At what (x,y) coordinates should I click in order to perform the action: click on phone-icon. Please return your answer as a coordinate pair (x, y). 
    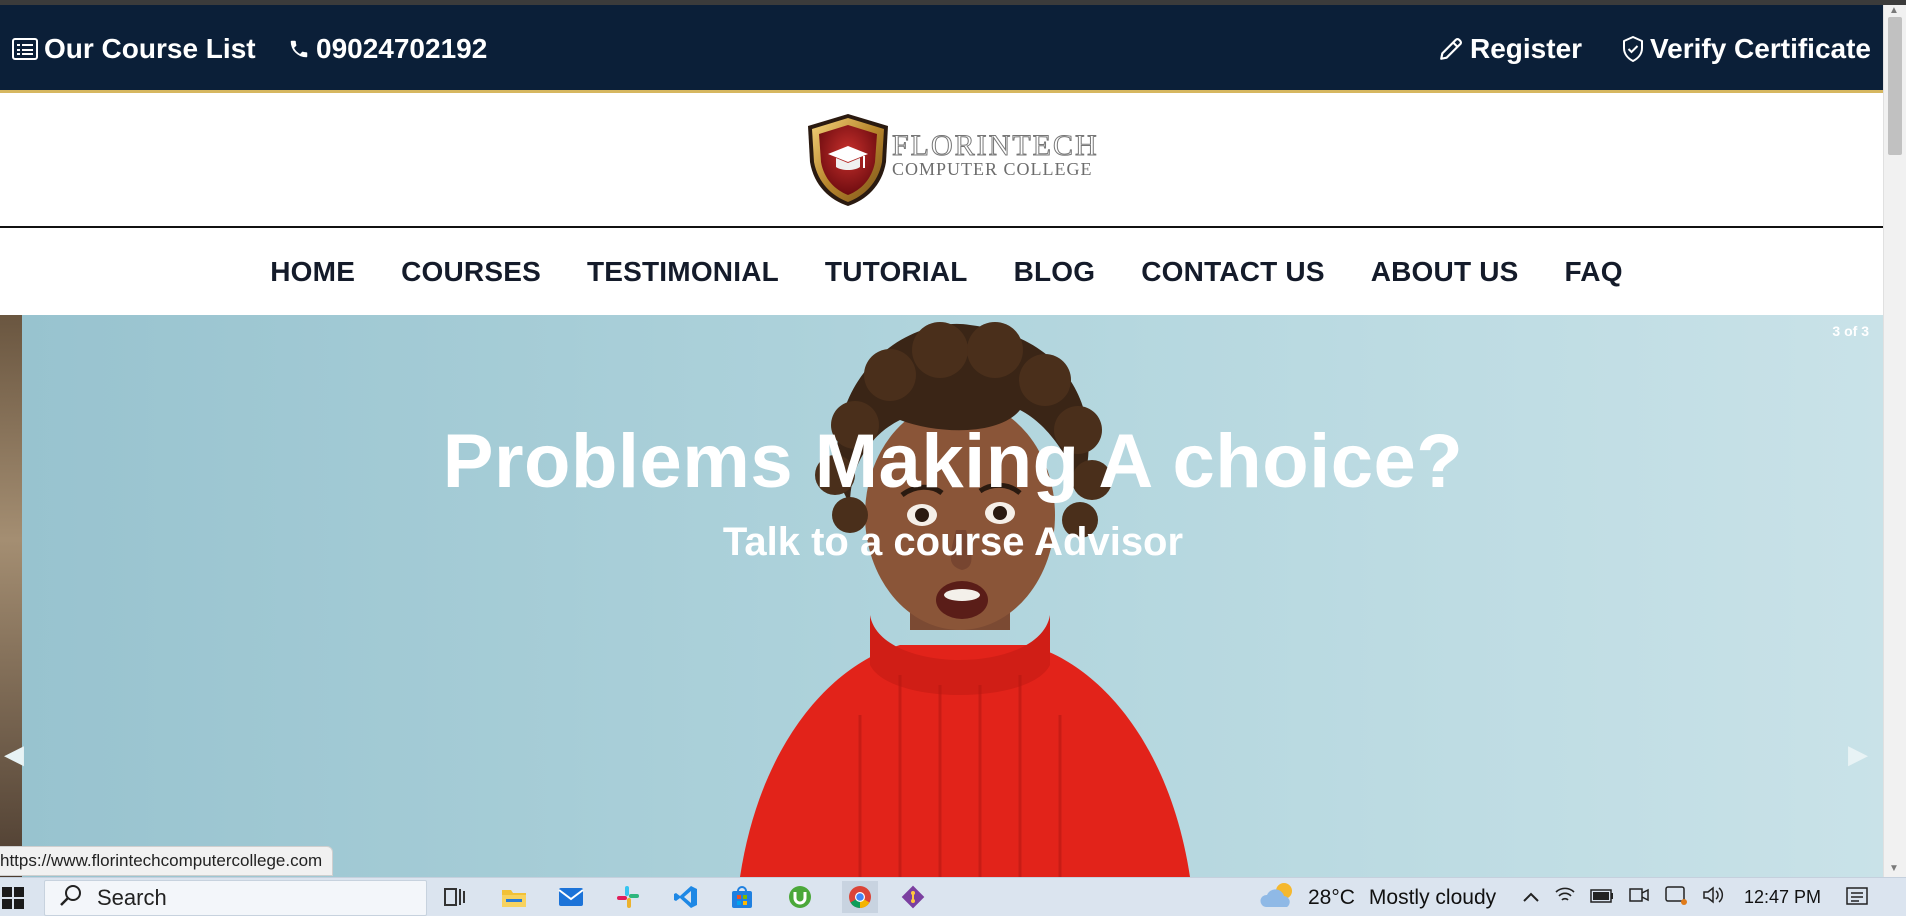
    Looking at the image, I should click on (299, 49).